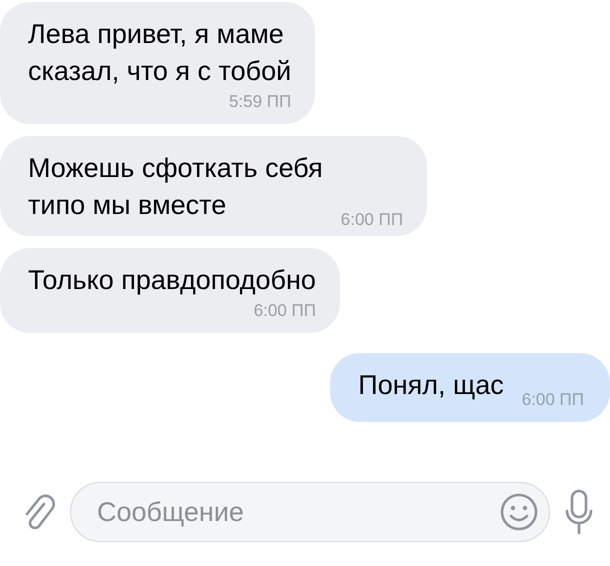 Image resolution: width=610 pixels, height=566 pixels. Describe the element at coordinates (579, 512) in the screenshot. I see `microphone-icon` at that location.